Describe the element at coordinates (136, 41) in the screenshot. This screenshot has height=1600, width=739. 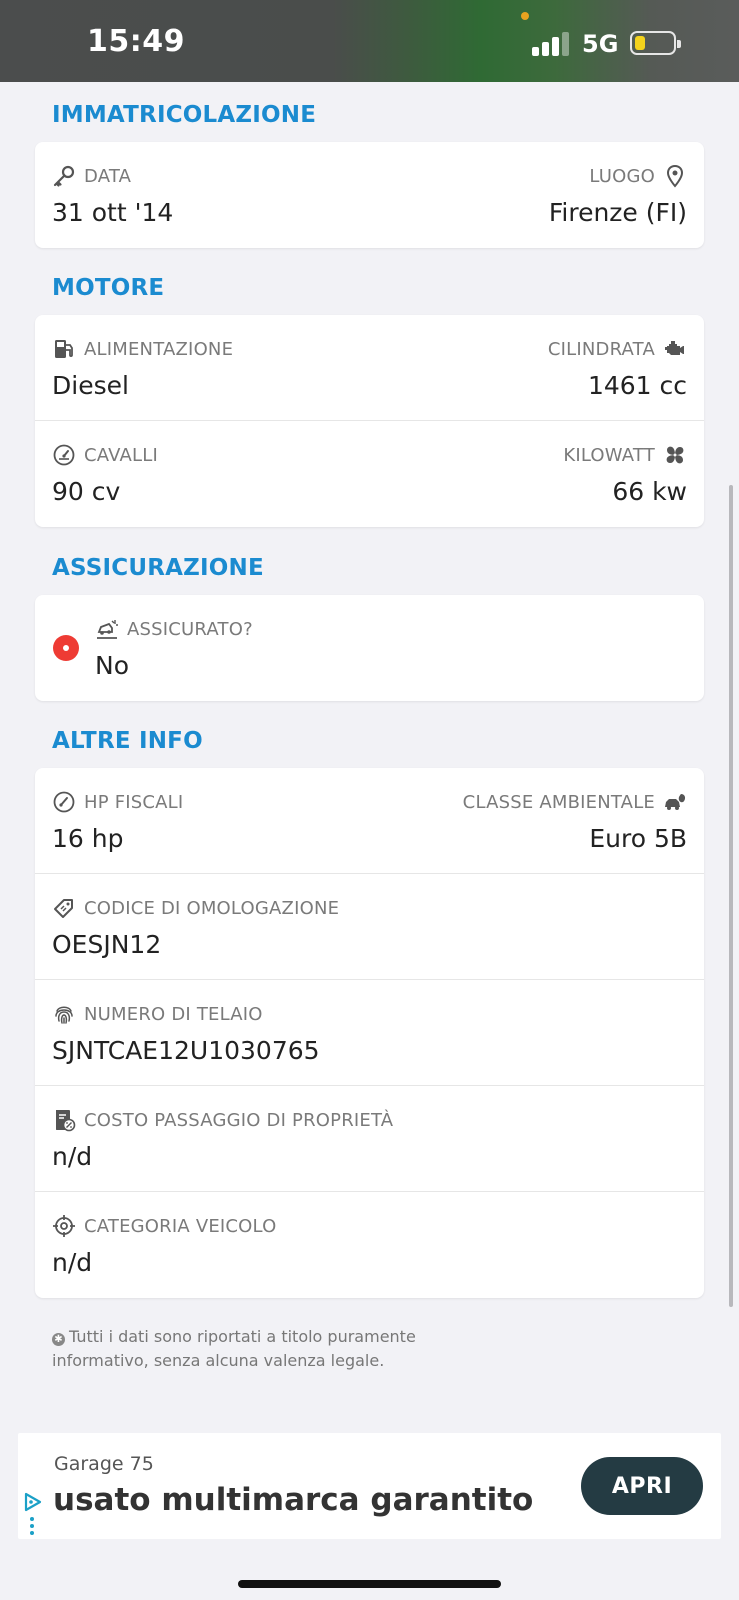
I see `status-time: 15:49` at that location.